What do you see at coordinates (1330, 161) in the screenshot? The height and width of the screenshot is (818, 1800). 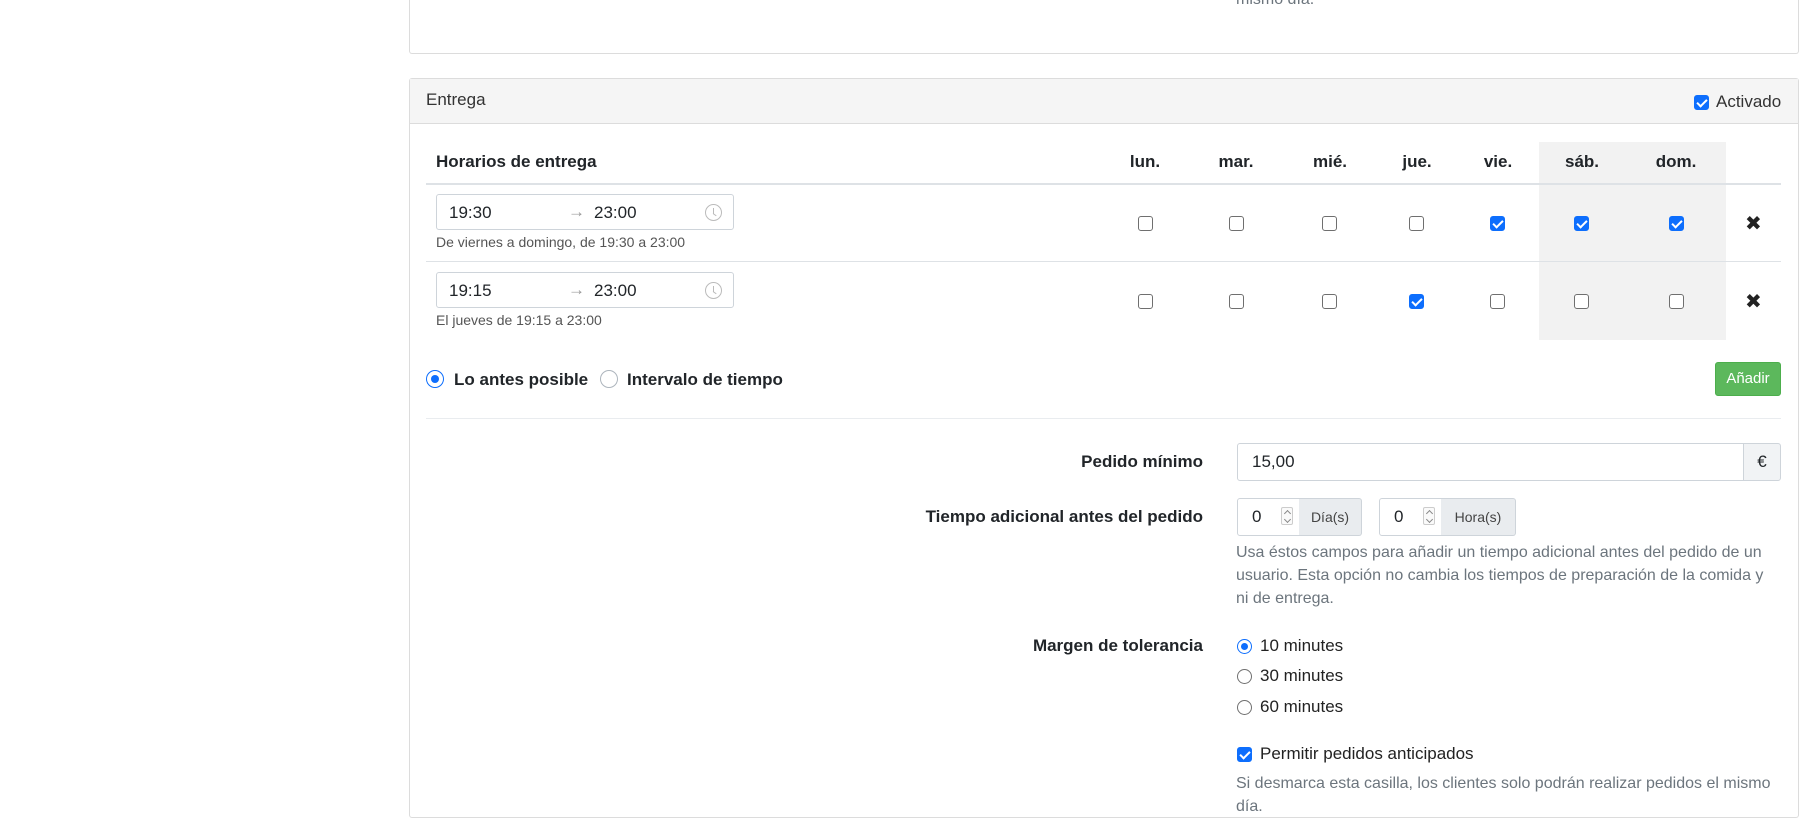 I see `day-header-wed: mié.` at bounding box center [1330, 161].